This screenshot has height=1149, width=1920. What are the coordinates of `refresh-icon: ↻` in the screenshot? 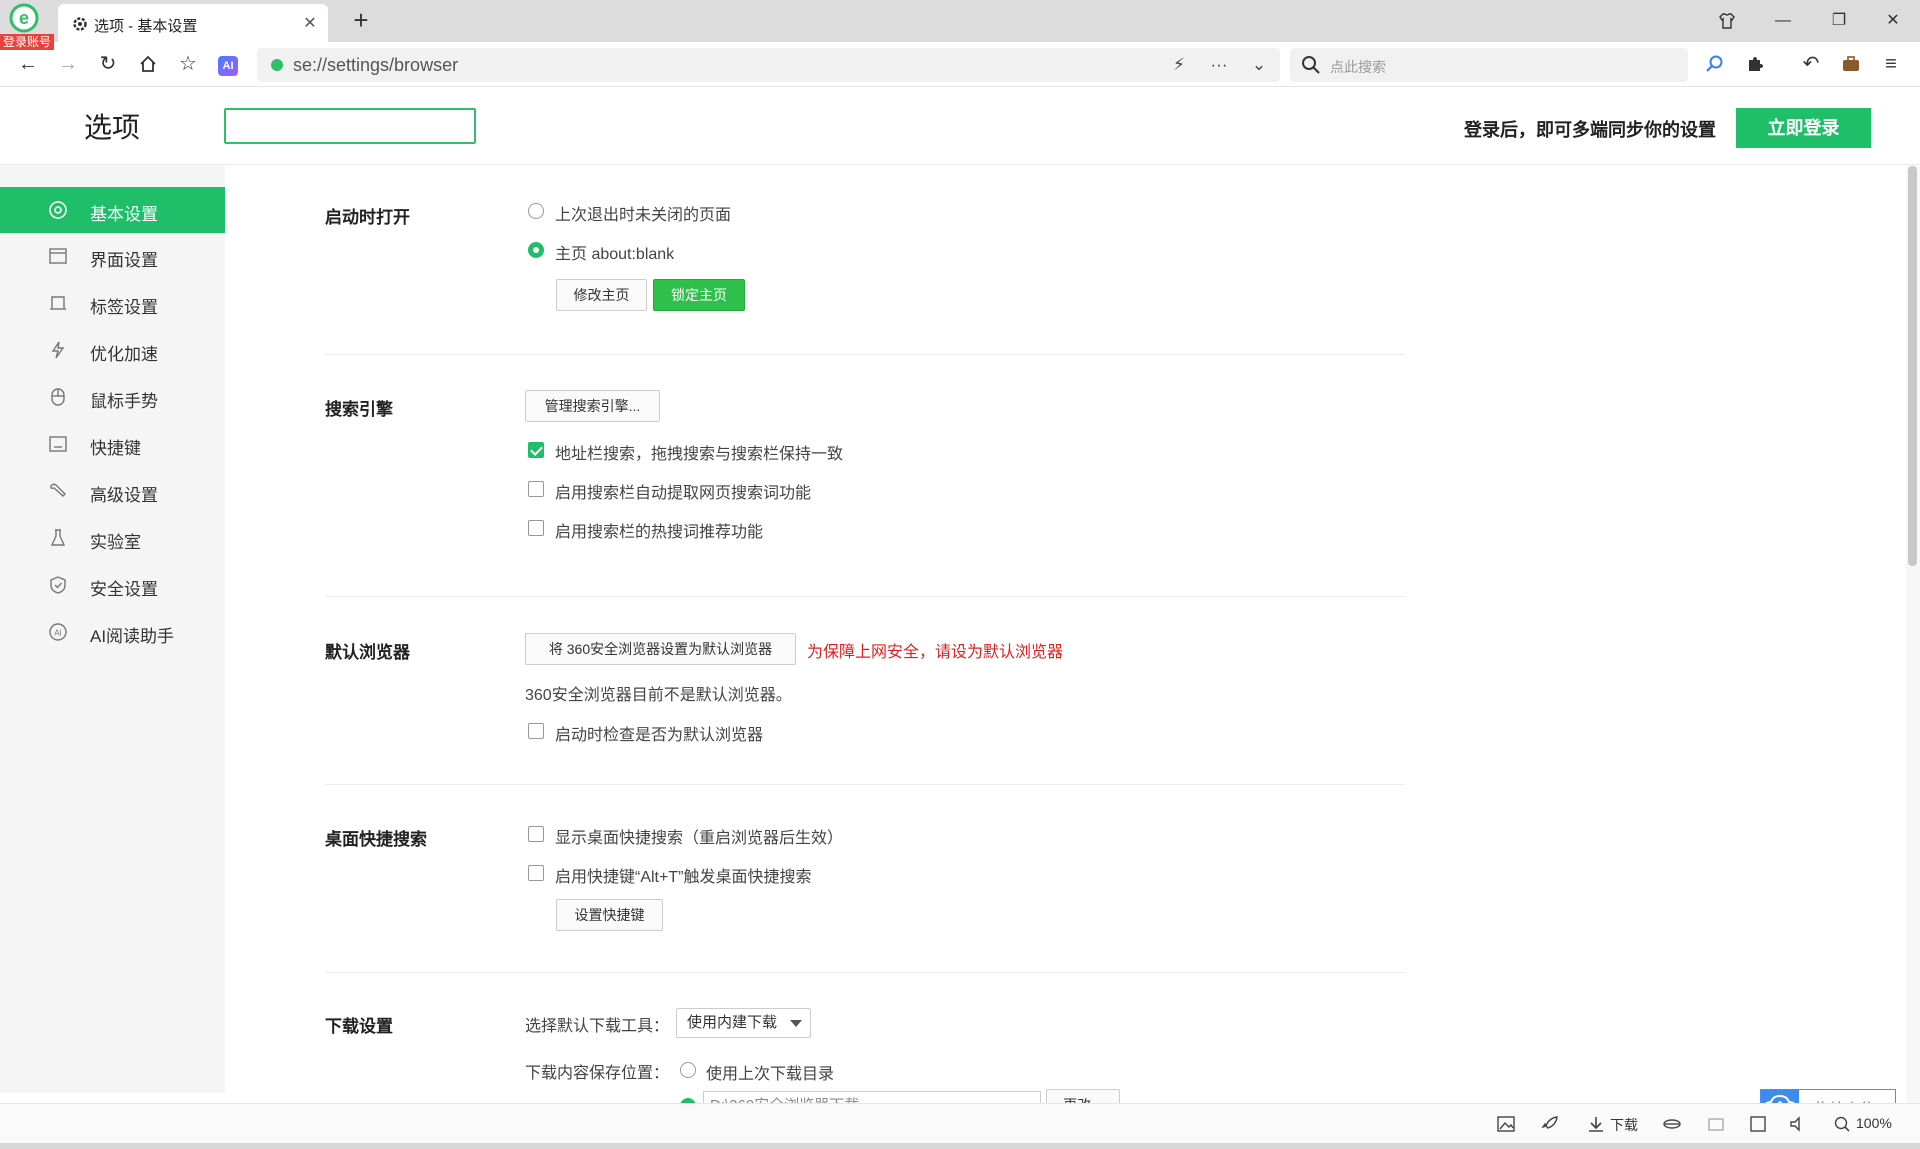 It's located at (108, 64).